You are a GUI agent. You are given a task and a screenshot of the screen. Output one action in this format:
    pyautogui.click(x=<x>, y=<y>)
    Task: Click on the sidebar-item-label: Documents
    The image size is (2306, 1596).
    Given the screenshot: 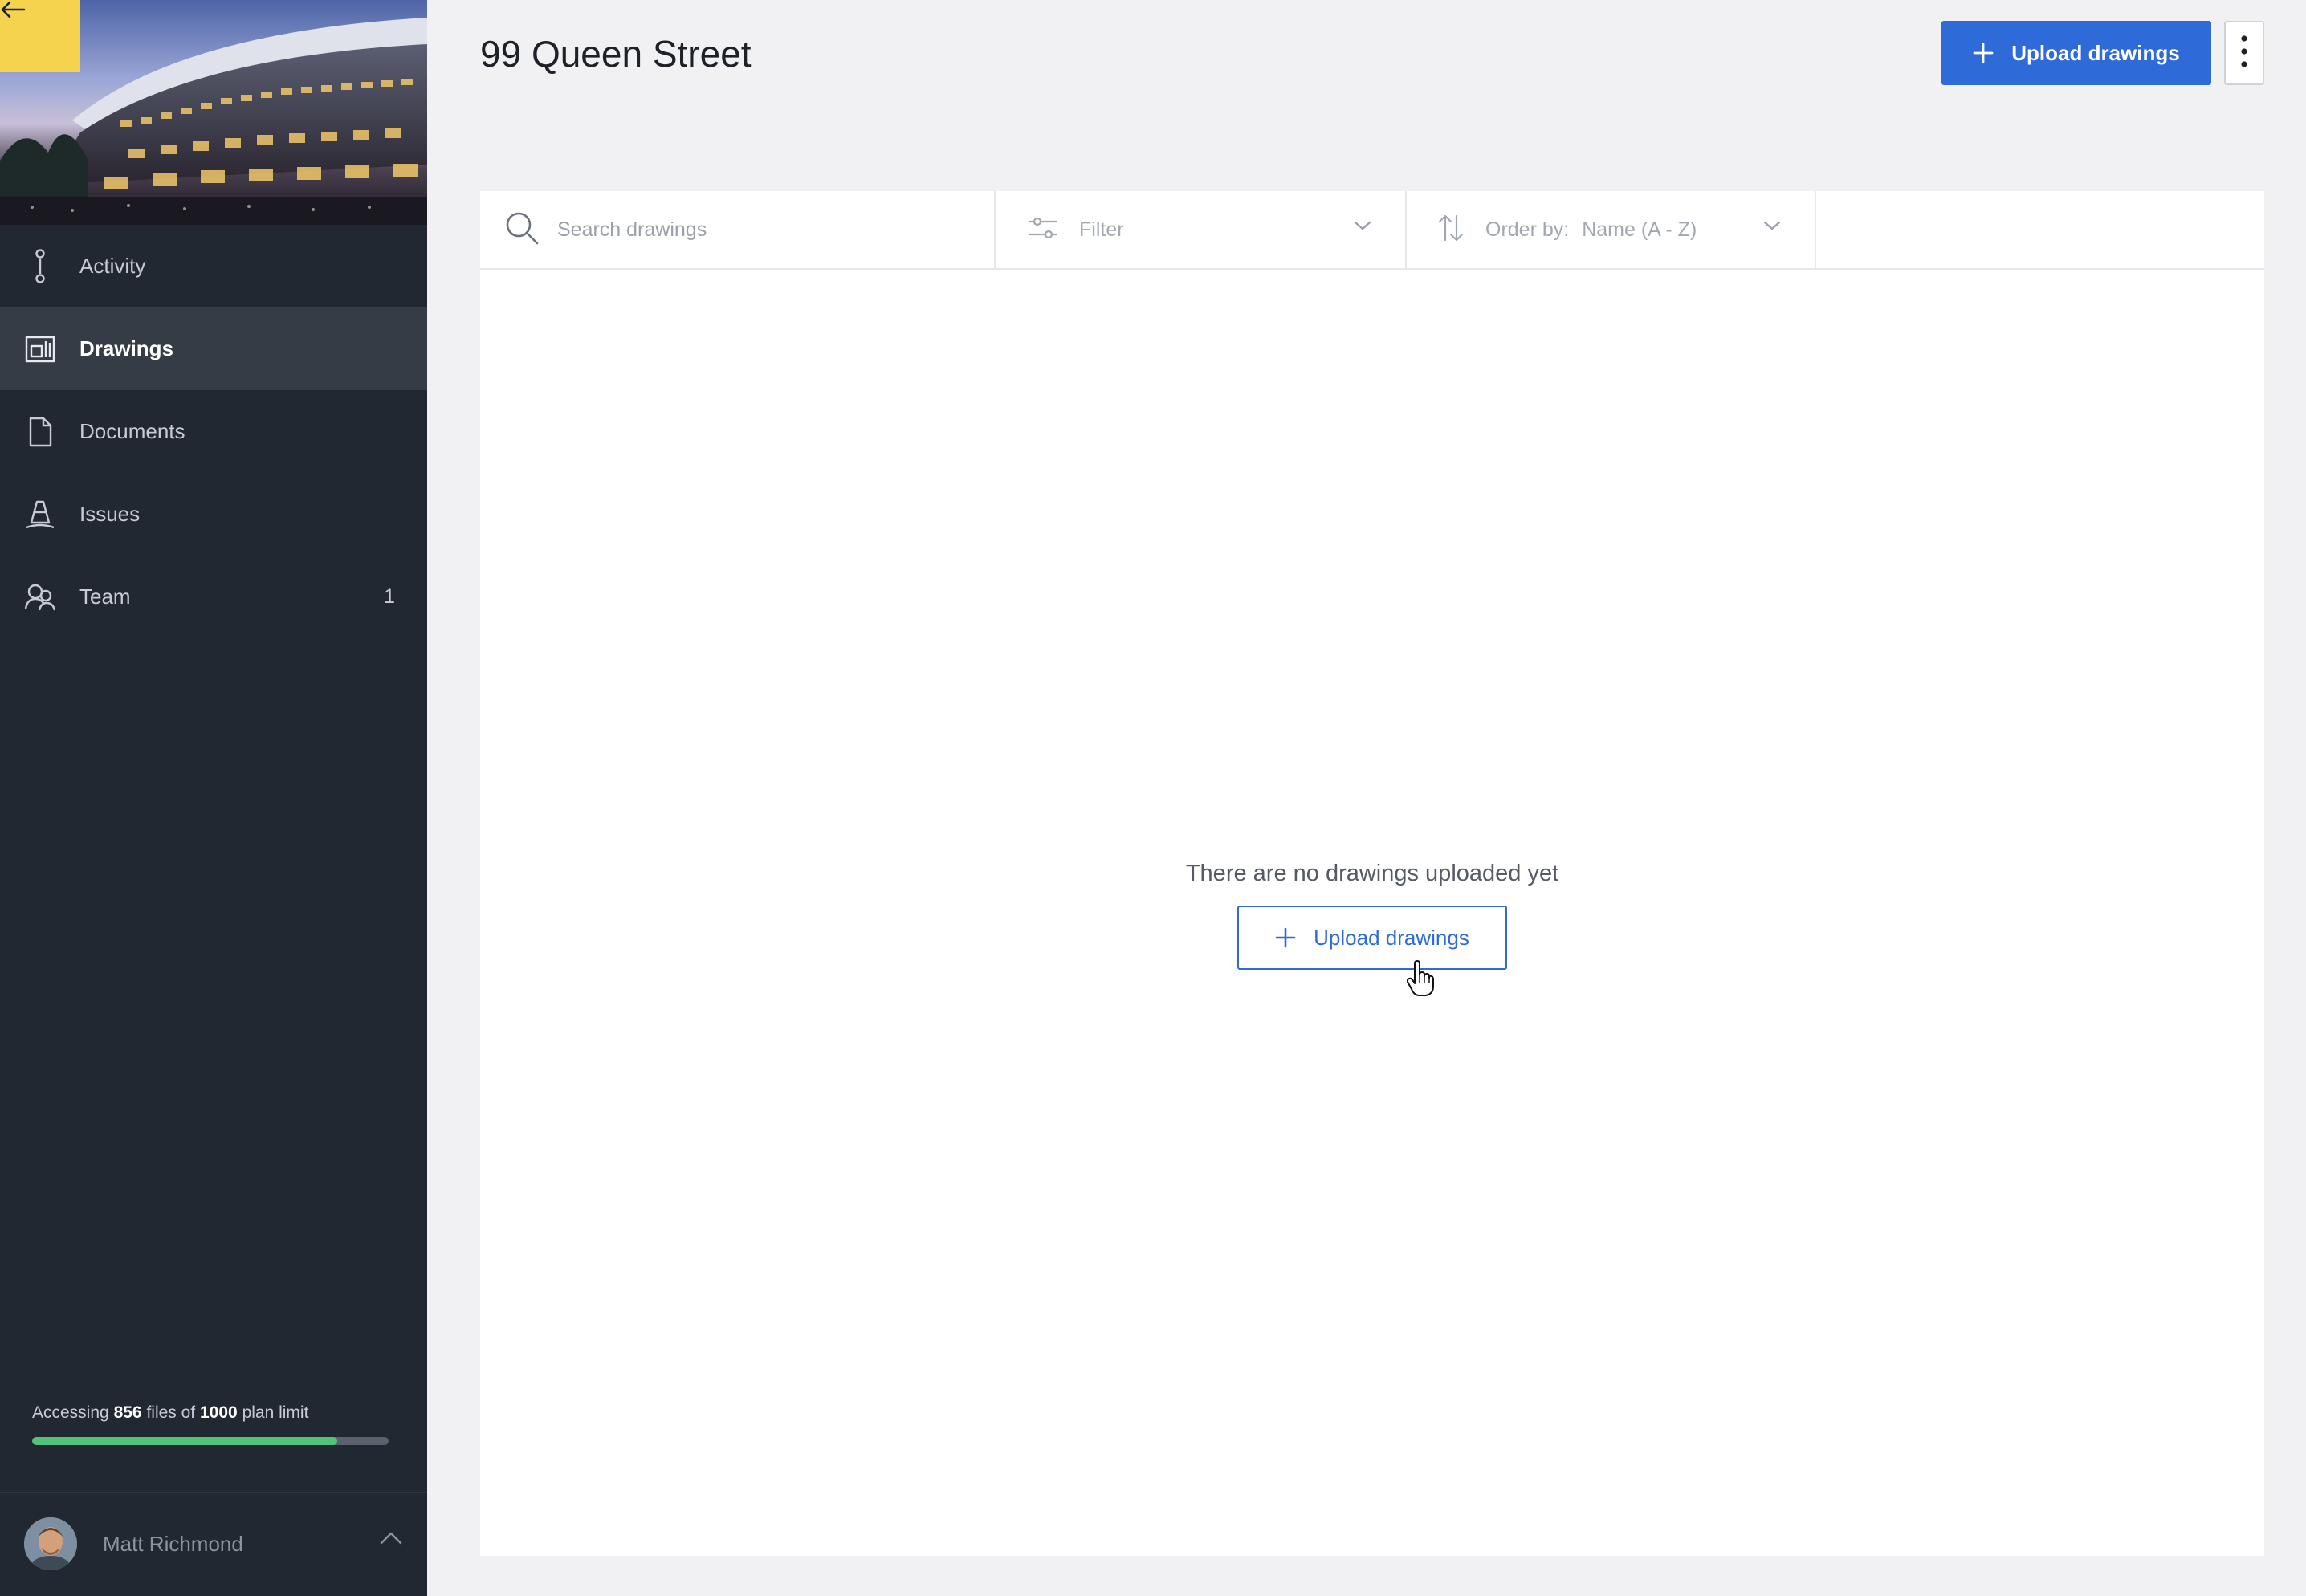 What is the action you would take?
    pyautogui.click(x=132, y=431)
    